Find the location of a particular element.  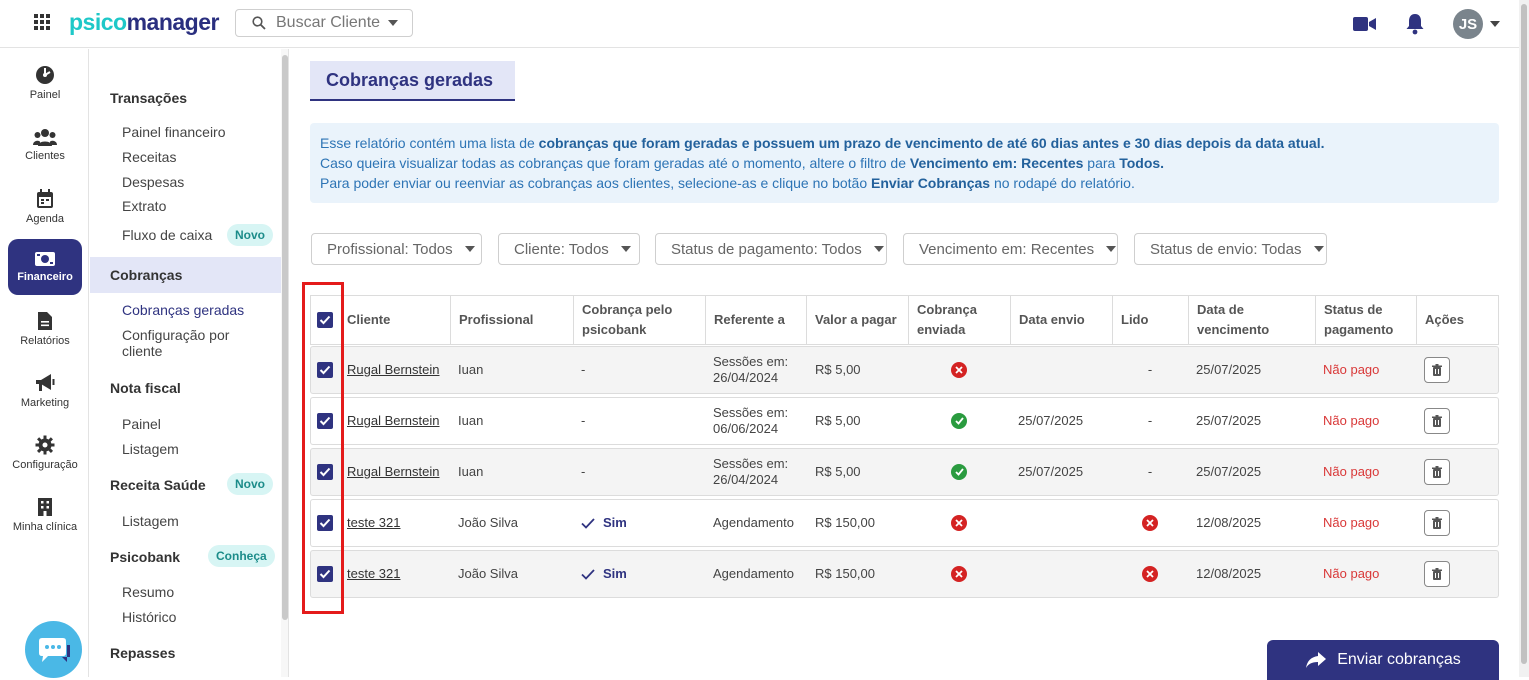

subnav-section-nota-fiscal: Nota fiscal is located at coordinates (145, 388).